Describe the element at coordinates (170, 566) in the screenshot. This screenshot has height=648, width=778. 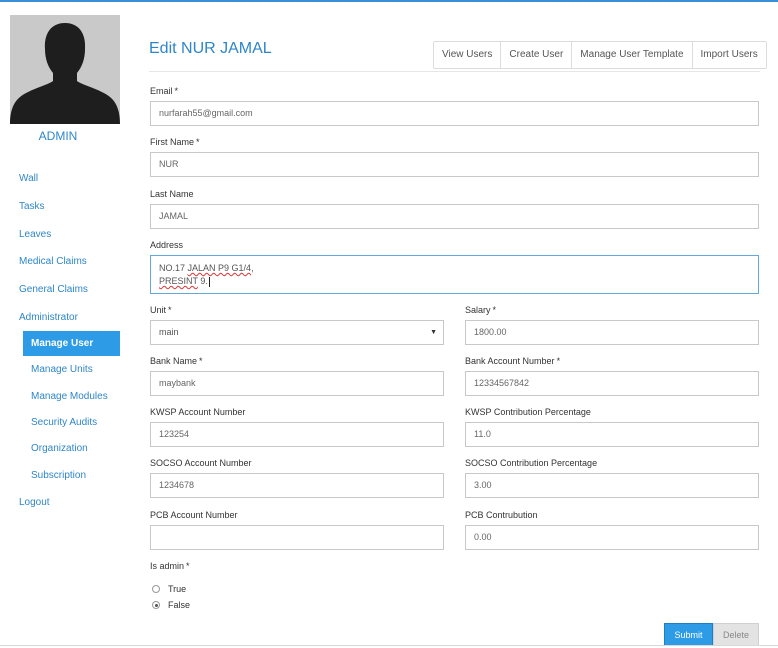
I see `is-admin-label: Is admin *` at that location.